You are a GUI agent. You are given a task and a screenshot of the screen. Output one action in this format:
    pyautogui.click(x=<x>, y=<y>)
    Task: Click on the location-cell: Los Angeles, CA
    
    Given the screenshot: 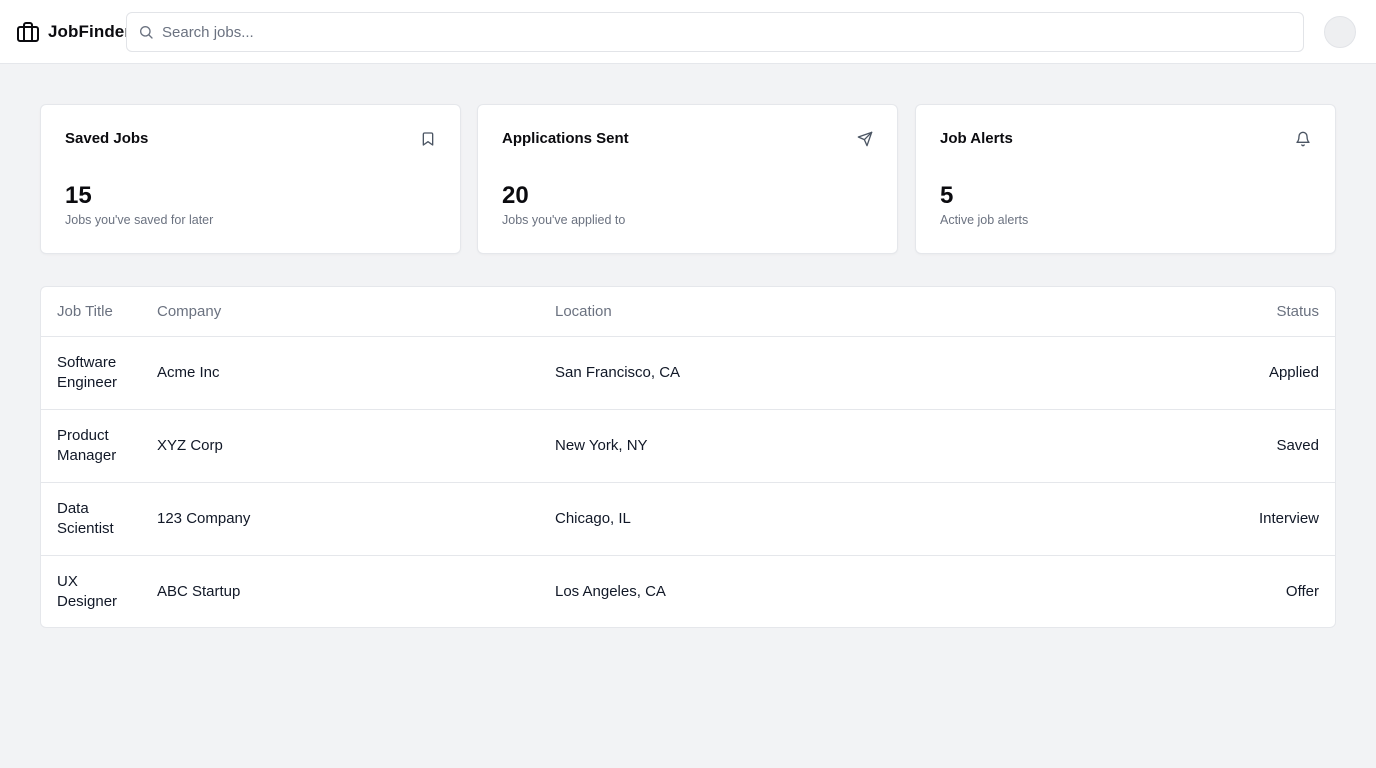 What is the action you would take?
    pyautogui.click(x=610, y=591)
    